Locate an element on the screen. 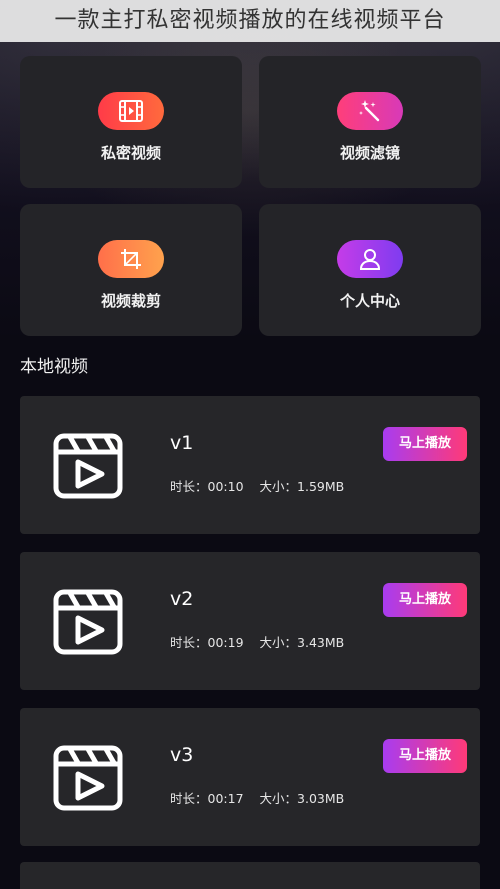 This screenshot has height=889, width=500. video-name: v3 is located at coordinates (182, 755).